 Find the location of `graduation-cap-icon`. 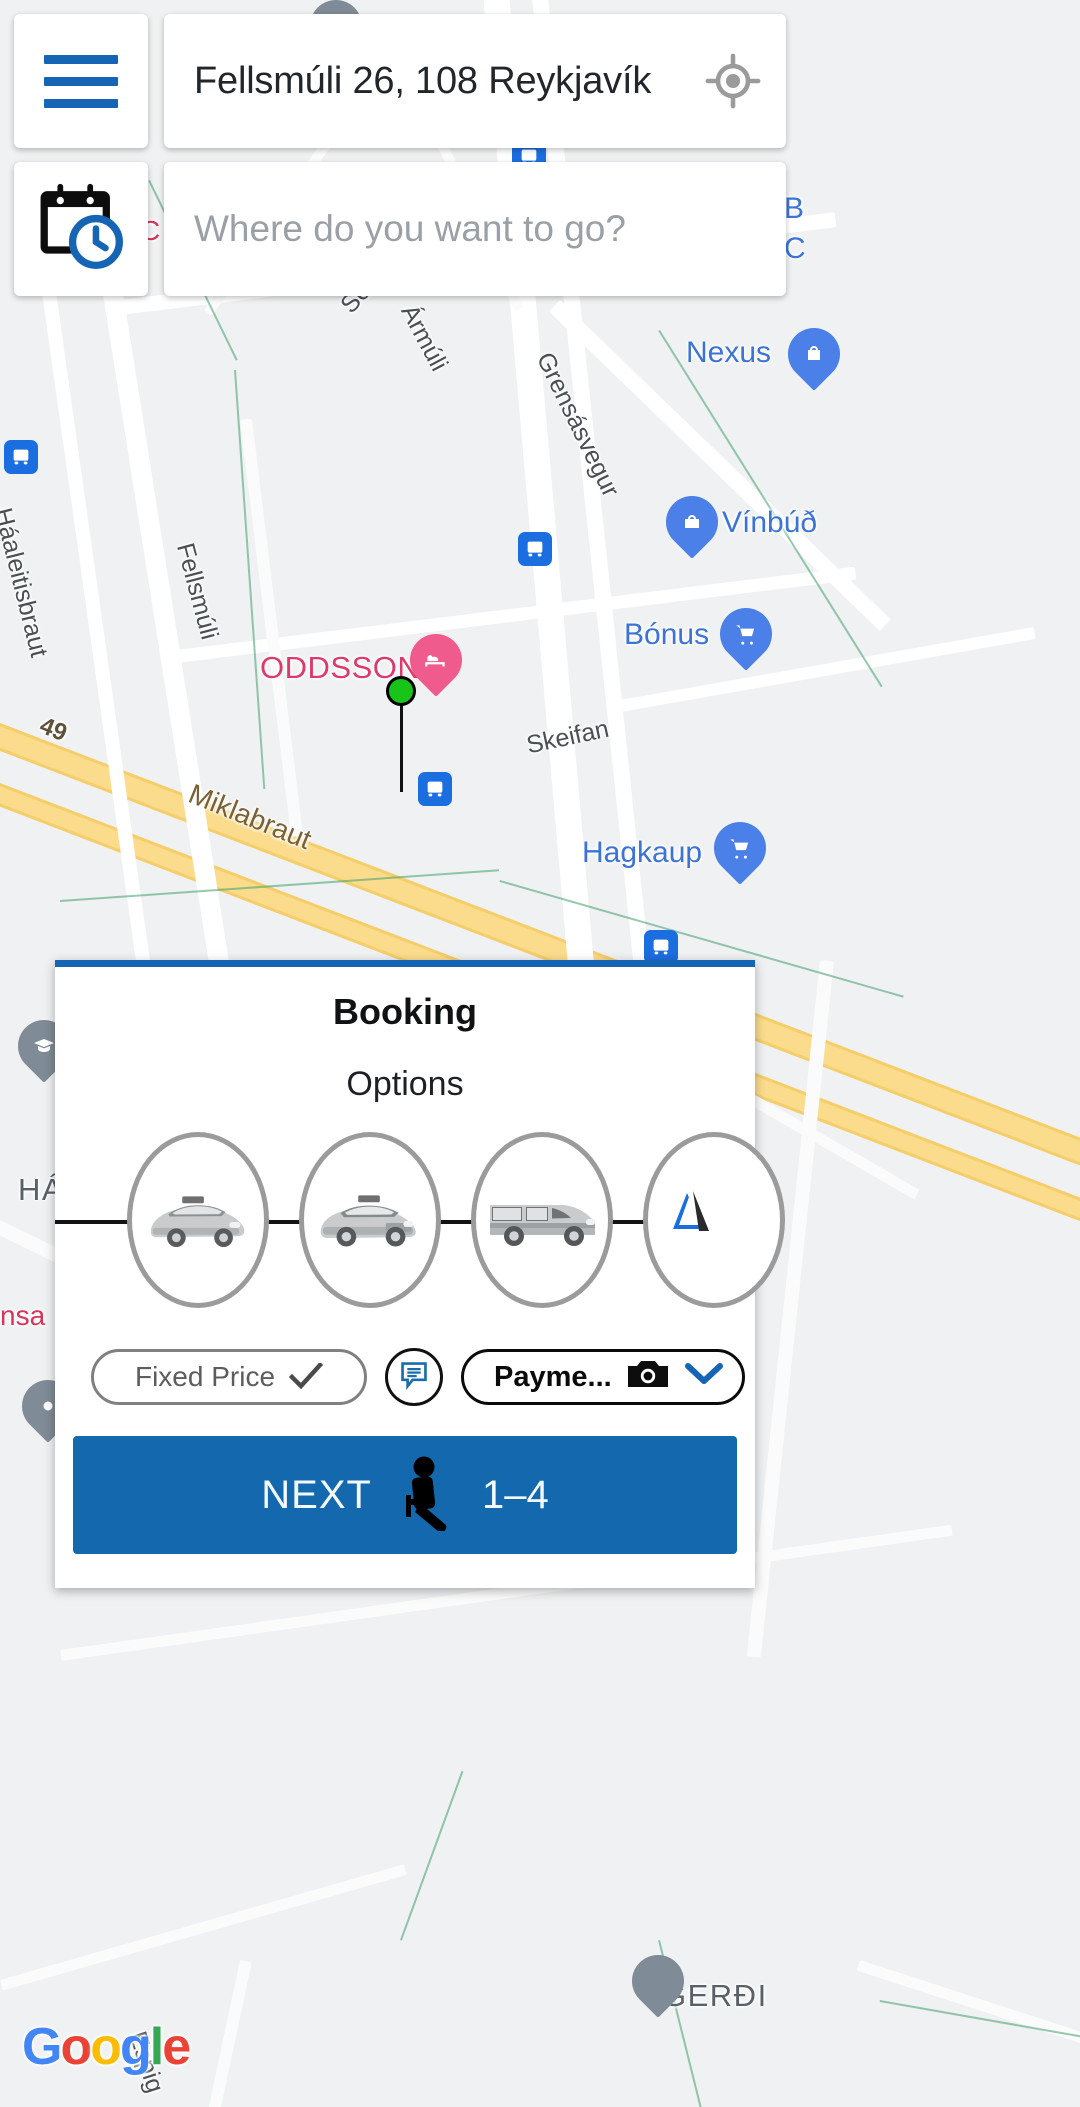

graduation-cap-icon is located at coordinates (44, 1046).